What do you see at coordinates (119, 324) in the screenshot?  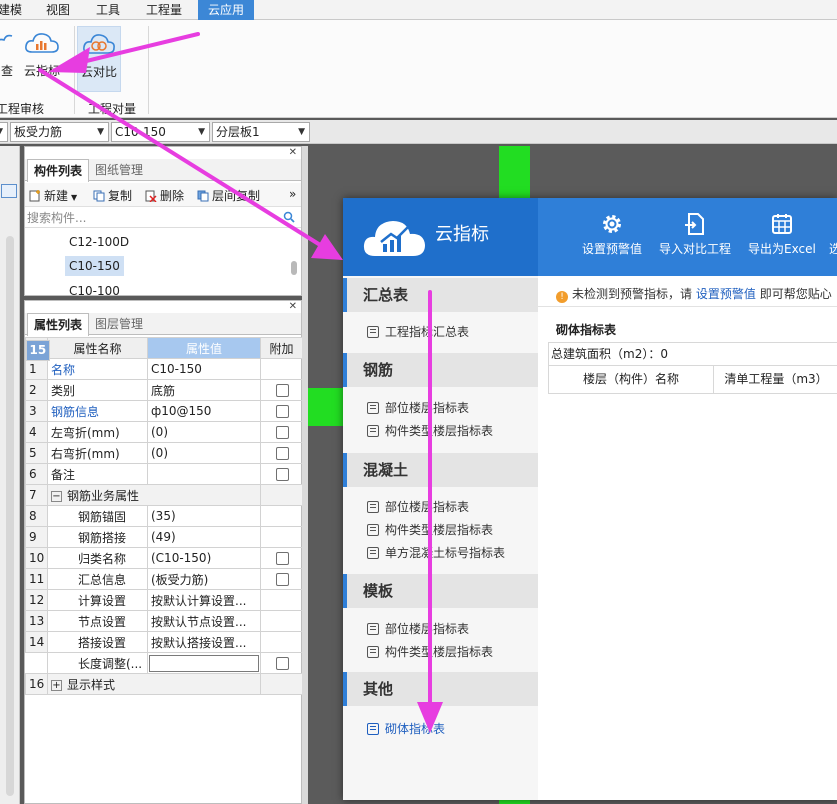 I see `tab-layer-management: 图层管理` at bounding box center [119, 324].